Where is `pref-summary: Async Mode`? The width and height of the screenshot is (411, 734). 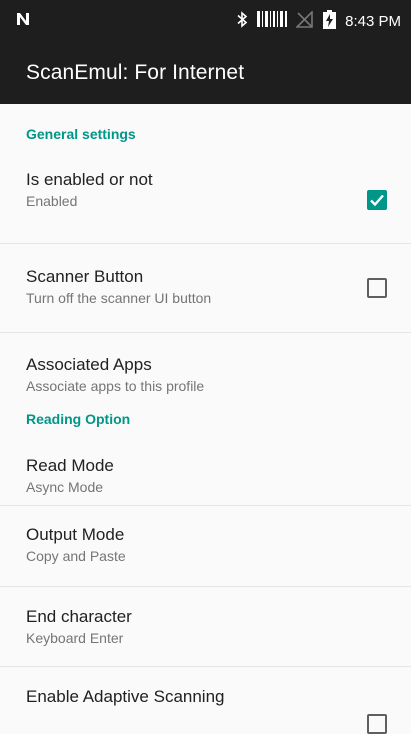 pref-summary: Async Mode is located at coordinates (65, 487).